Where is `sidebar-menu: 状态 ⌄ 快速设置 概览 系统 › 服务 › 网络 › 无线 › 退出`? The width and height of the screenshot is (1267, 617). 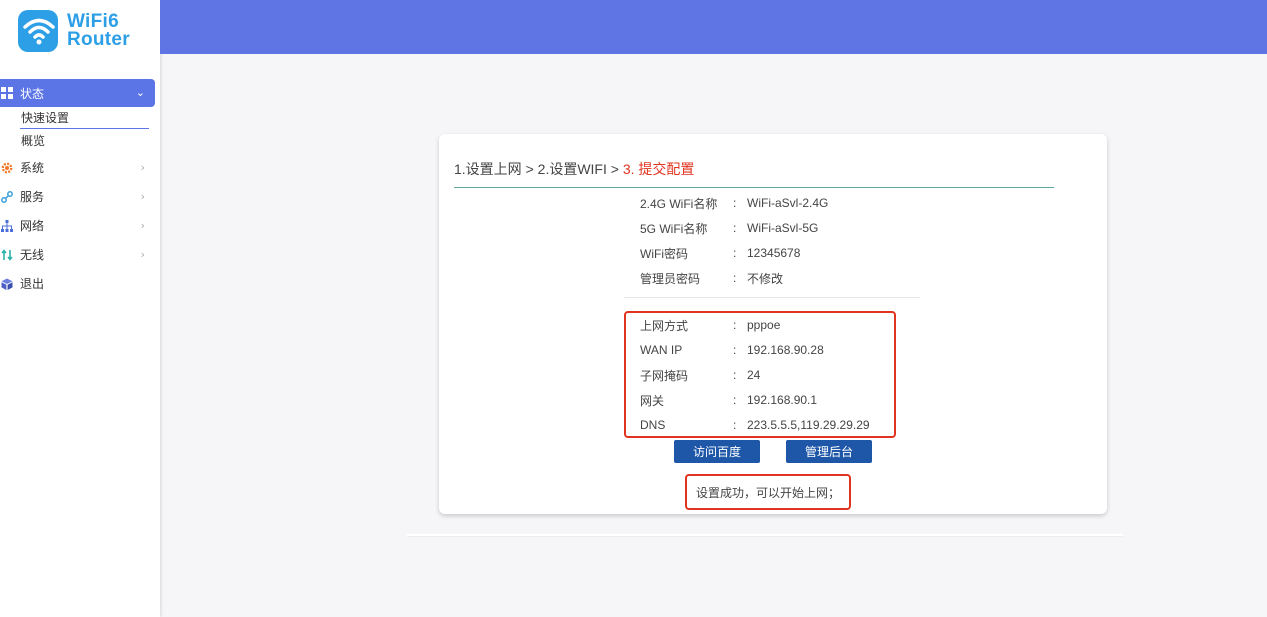 sidebar-menu: 状态 ⌄ 快速设置 概览 系统 › 服务 › 网络 › 无线 › 退出 is located at coordinates (77, 188).